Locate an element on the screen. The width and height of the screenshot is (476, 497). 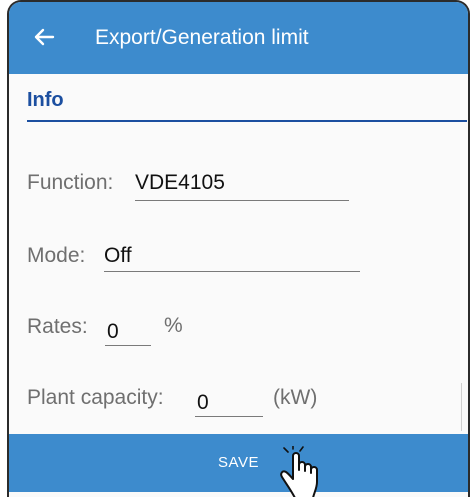
hand-pointer-icon is located at coordinates (299, 471).